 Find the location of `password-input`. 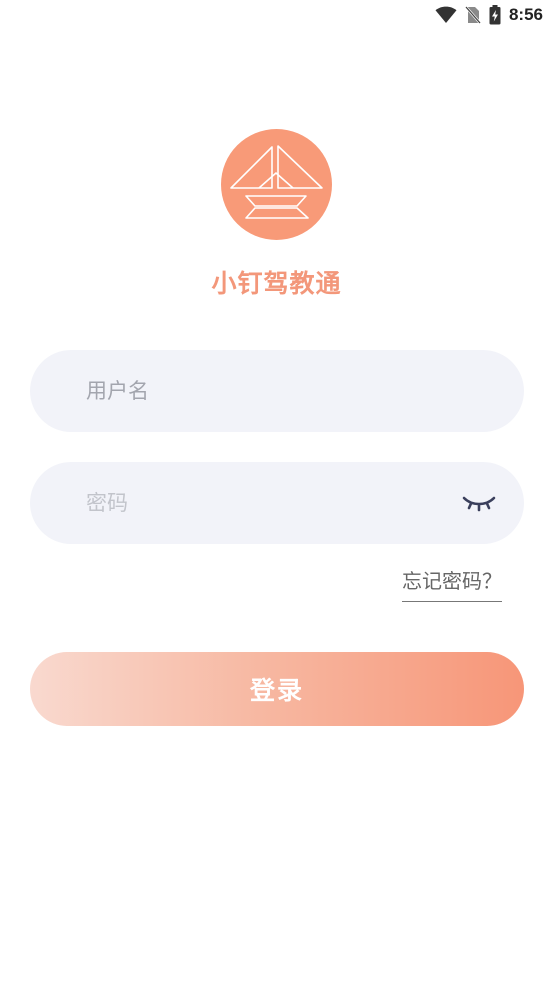

password-input is located at coordinates (266, 503).